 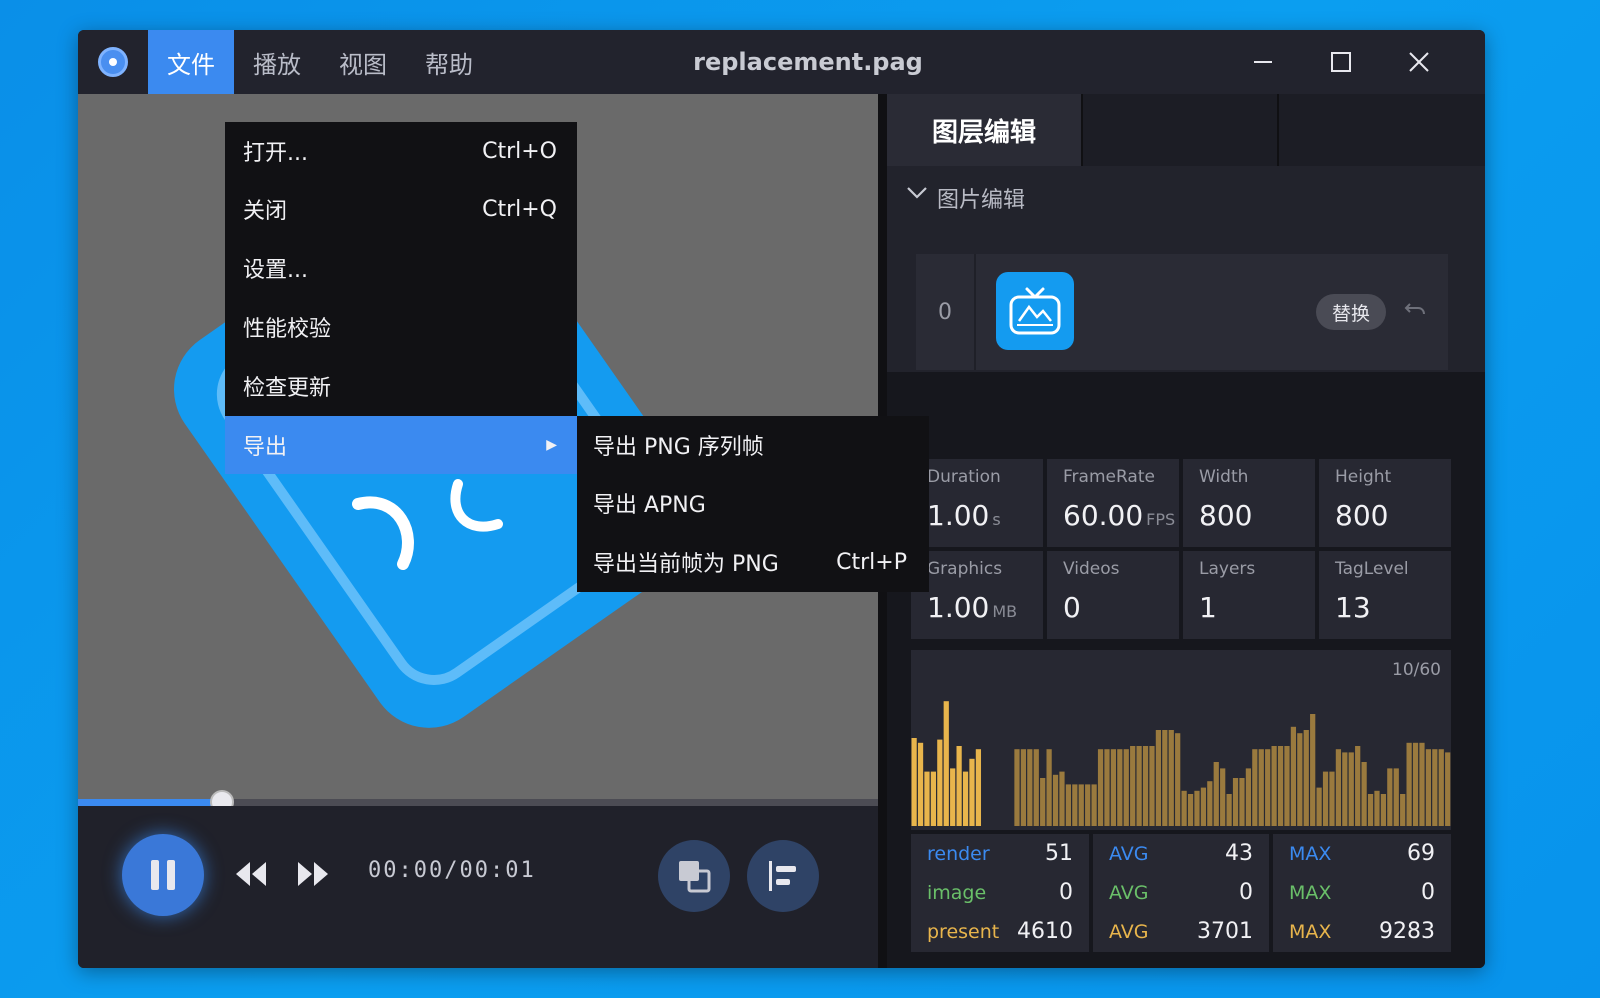 I want to click on menu-item-export-apng: 导出 APNG, so click(x=753, y=503).